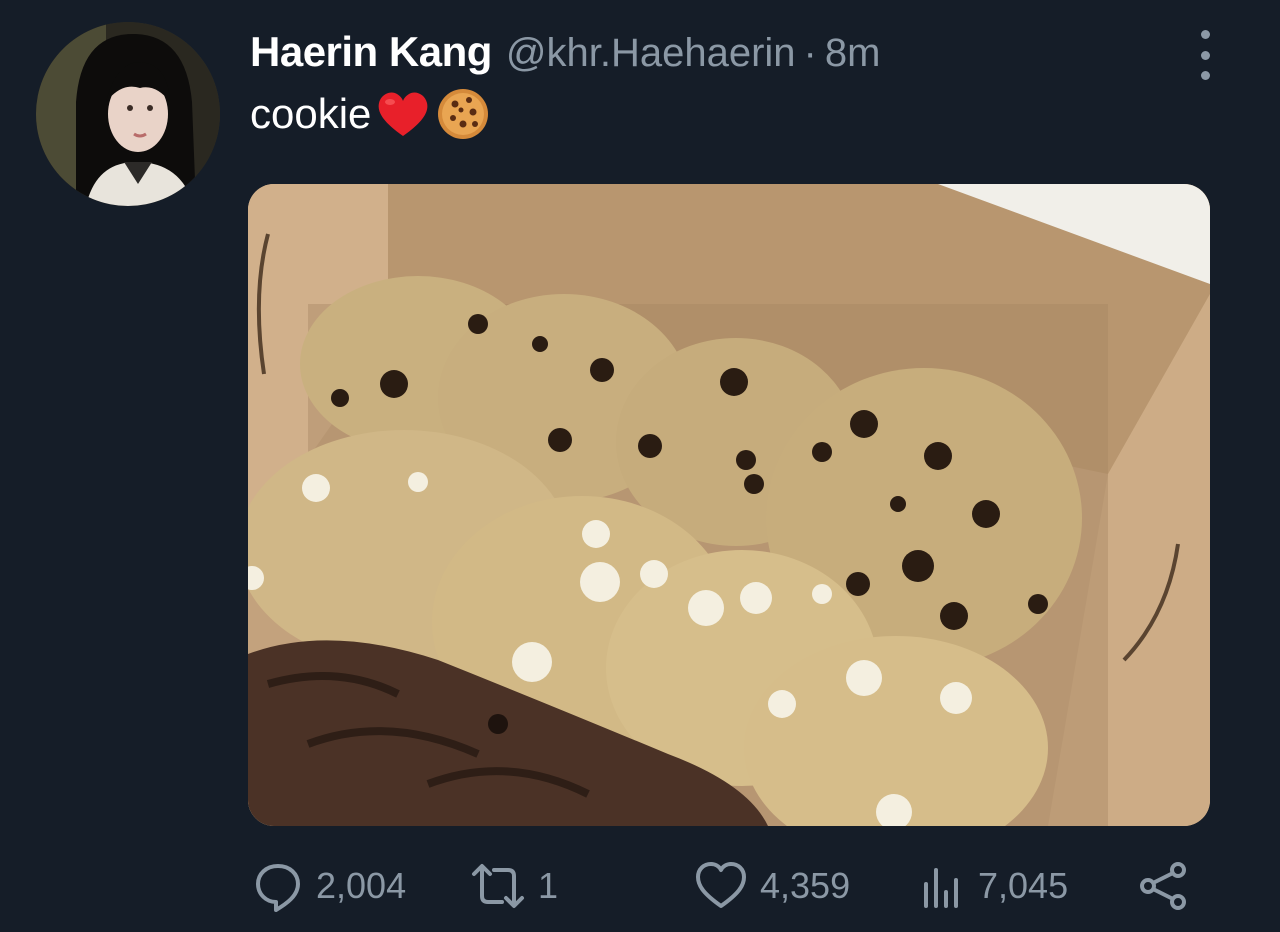 This screenshot has width=1280, height=932. What do you see at coordinates (640, 885) in the screenshot?
I see `action-bar: 2,004 1 4,359 7,045` at bounding box center [640, 885].